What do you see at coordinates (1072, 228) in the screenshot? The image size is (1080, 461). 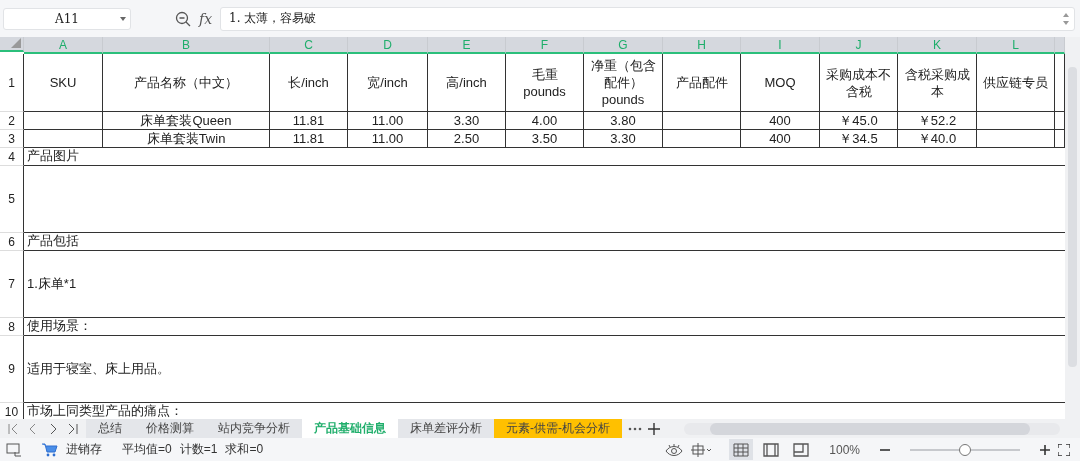 I see `vertical-scrollbar` at bounding box center [1072, 228].